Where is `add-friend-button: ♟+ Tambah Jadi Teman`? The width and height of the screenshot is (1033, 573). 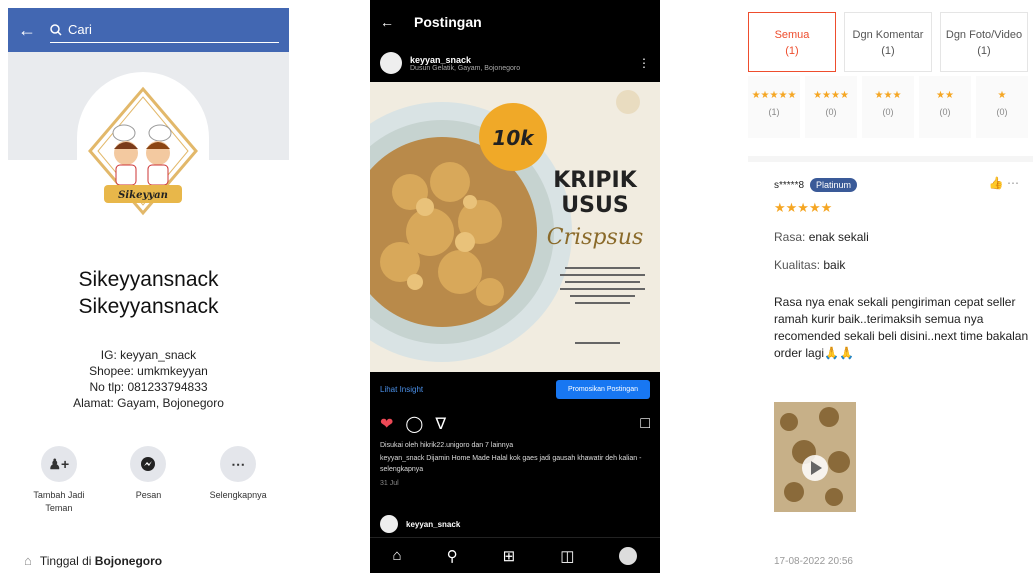
add-friend-button: ♟+ Tambah Jadi Teman is located at coordinates (59, 480).